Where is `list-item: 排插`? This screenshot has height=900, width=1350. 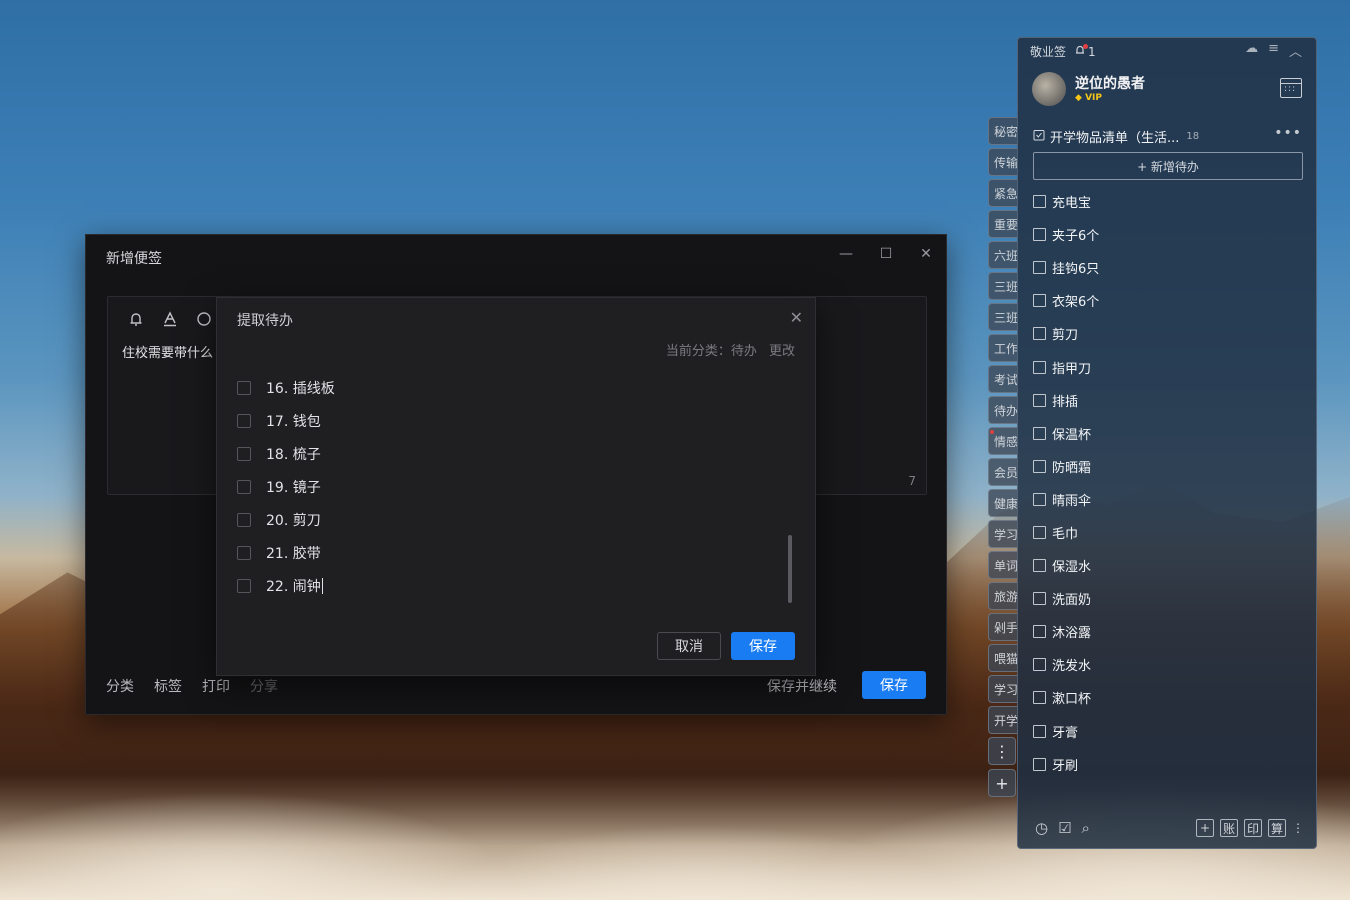
list-item: 排插 is located at coordinates (1066, 400).